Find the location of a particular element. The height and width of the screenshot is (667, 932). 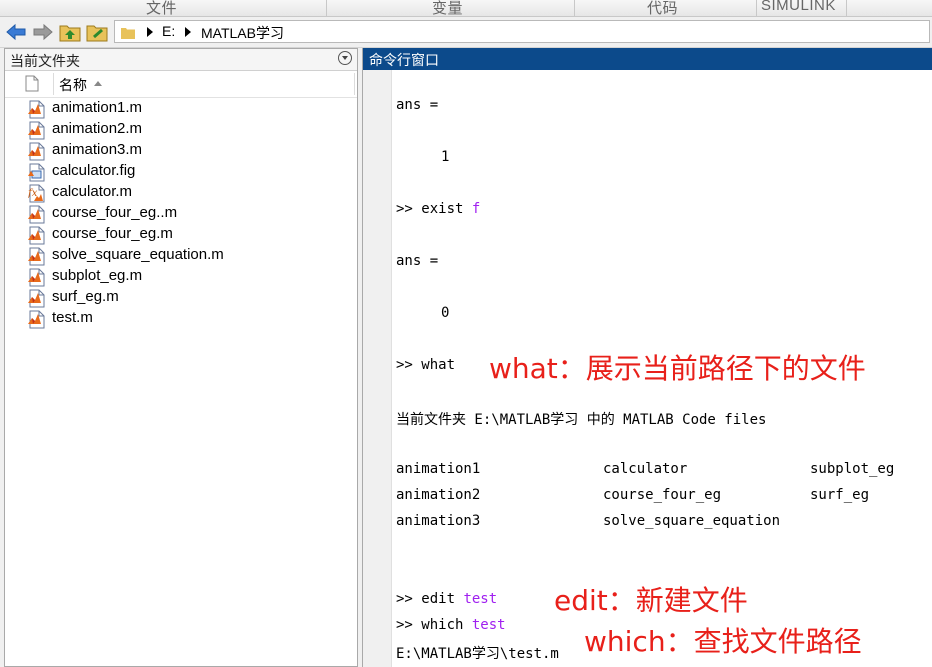

file-name: calculator.m is located at coordinates (92, 191).